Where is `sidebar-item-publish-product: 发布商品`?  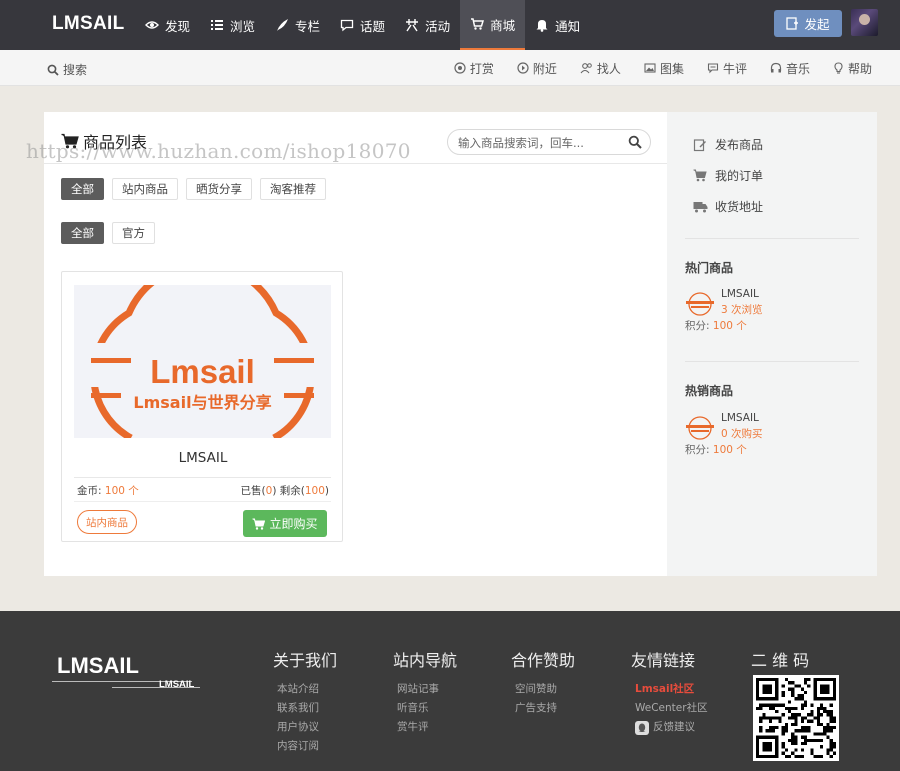 sidebar-item-publish-product: 发布商品 is located at coordinates (728, 144).